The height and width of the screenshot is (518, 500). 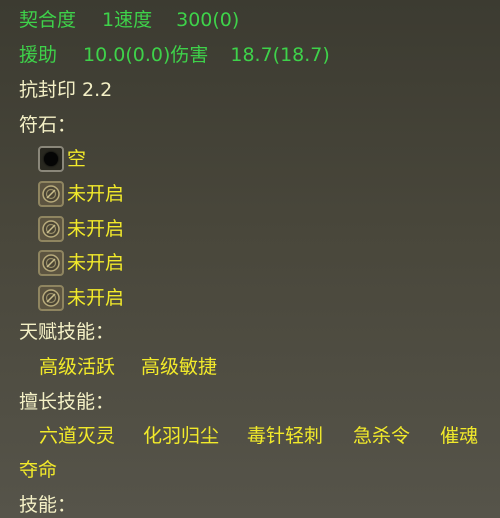 I want to click on specialty-skill: 毒针轻刺, so click(x=285, y=436).